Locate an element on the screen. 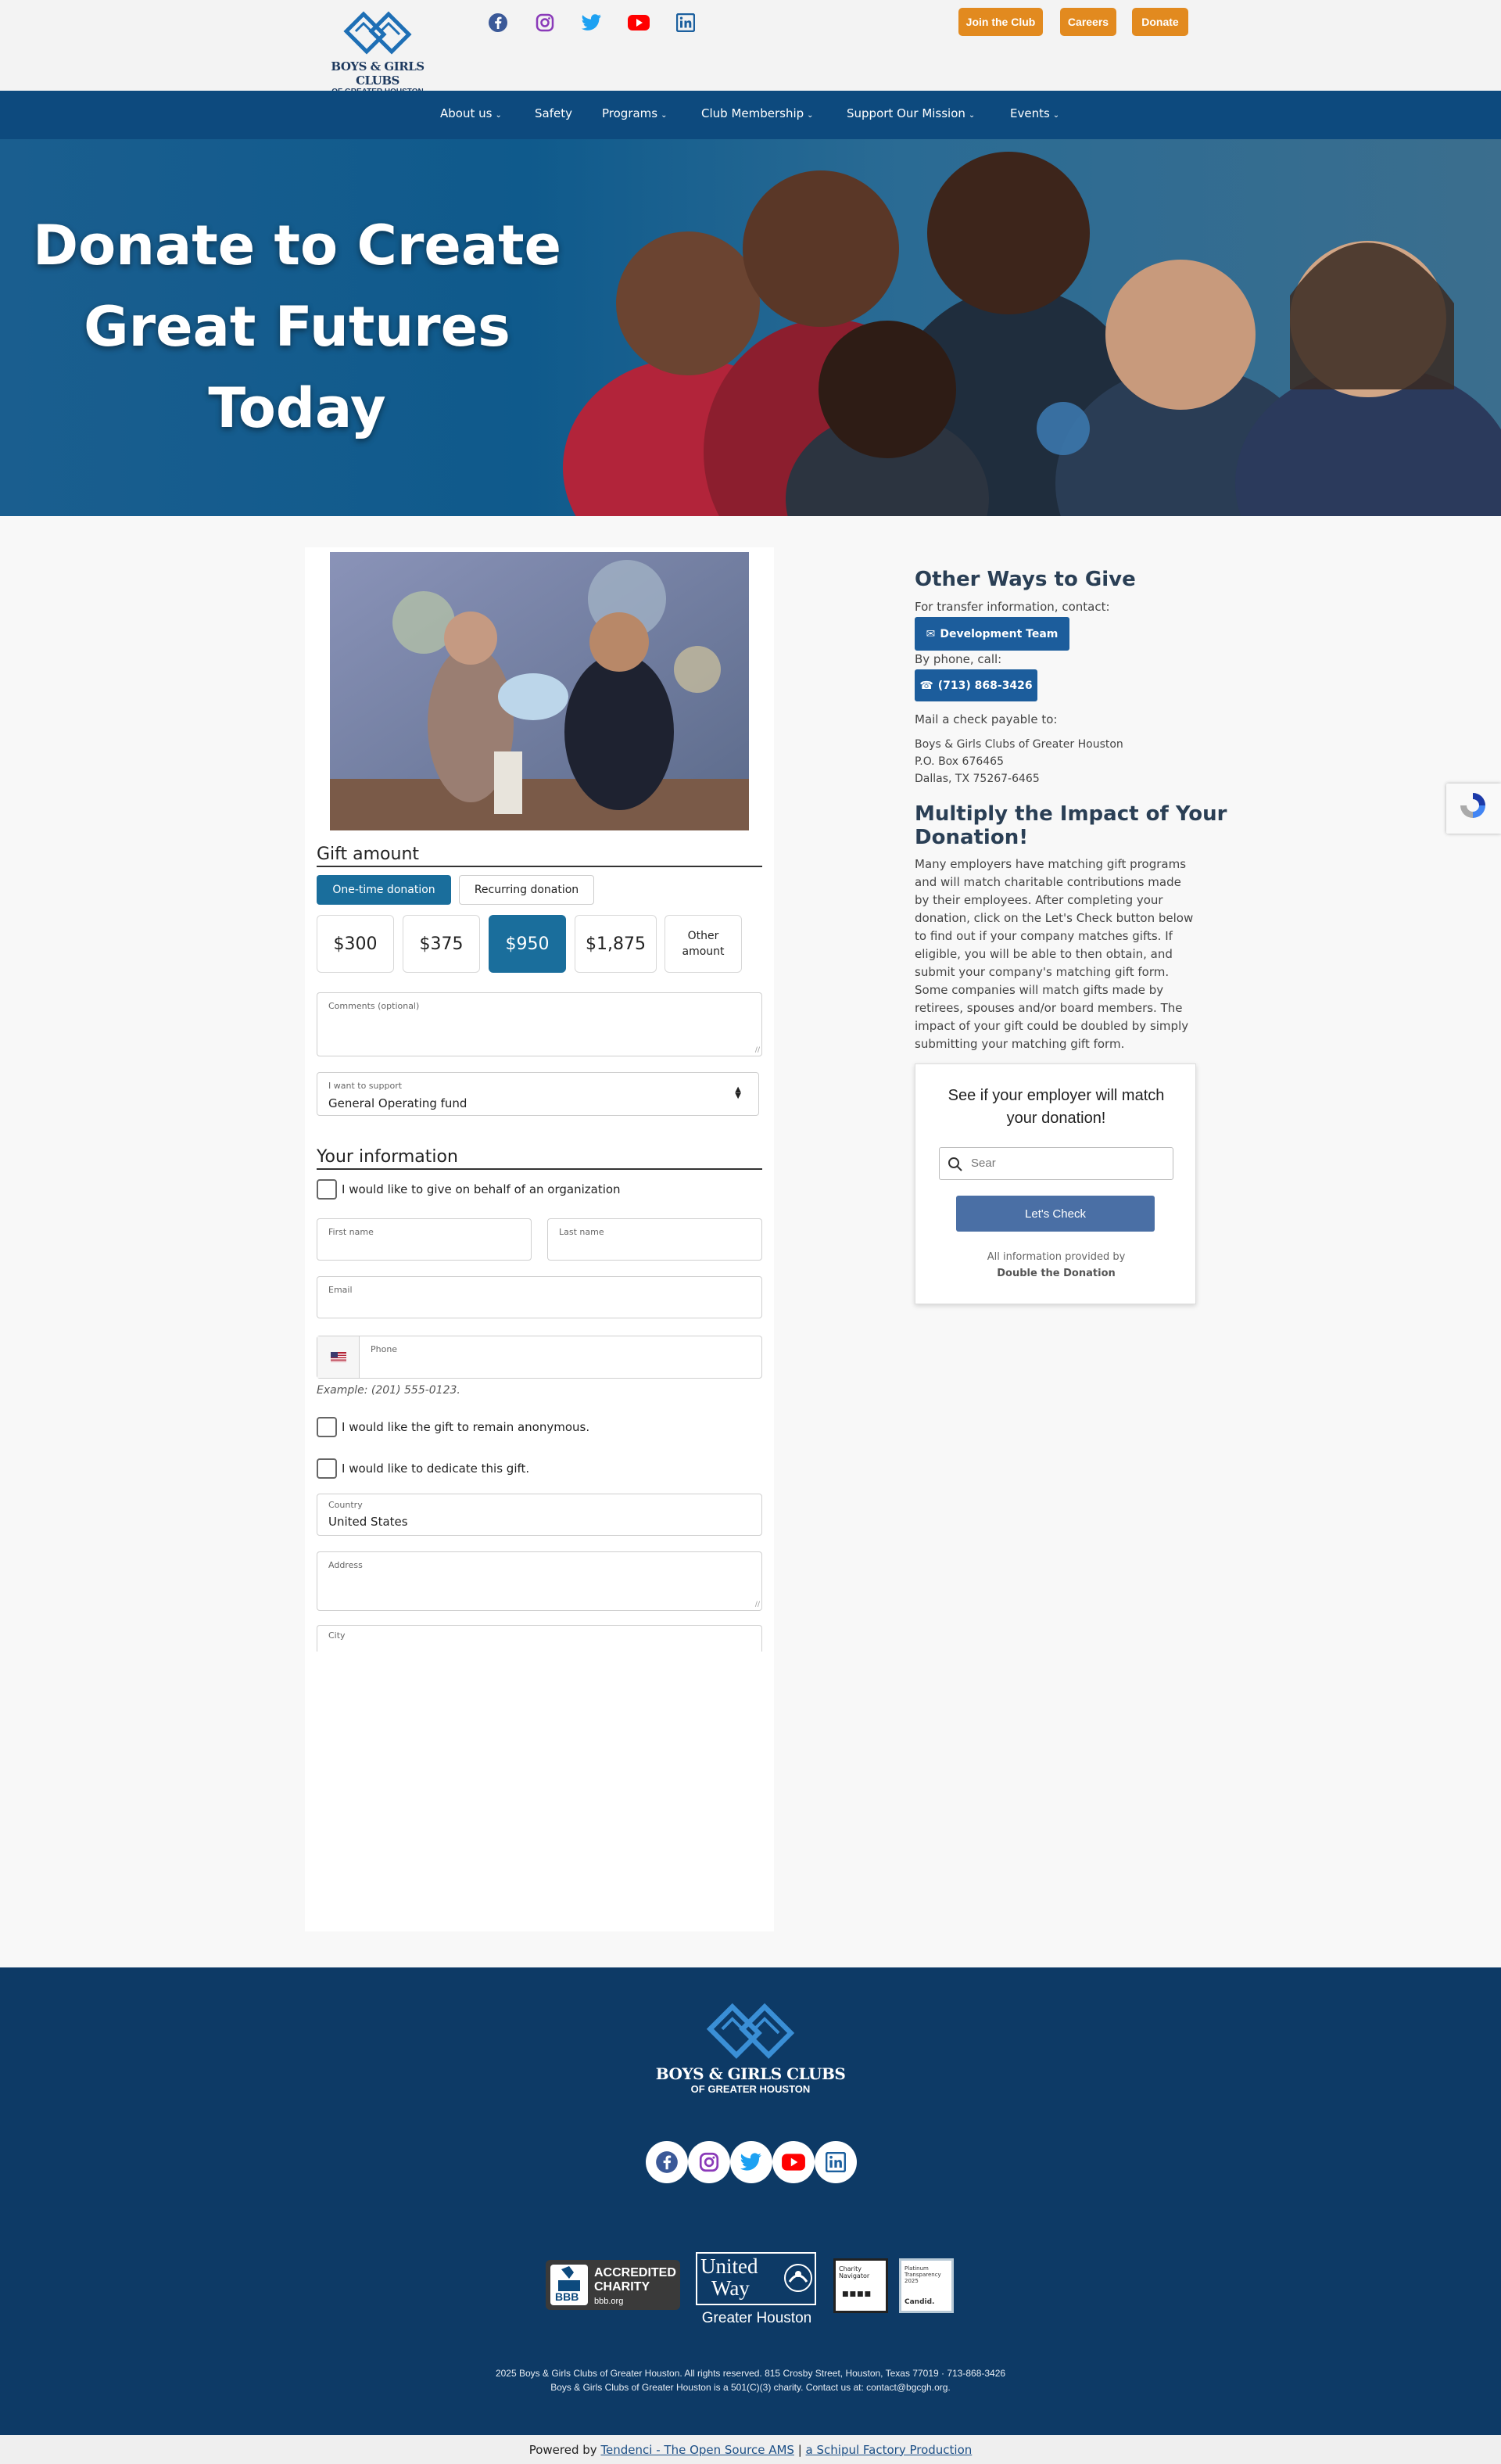 This screenshot has width=1501, height=2464. top-header is located at coordinates (750, 45).